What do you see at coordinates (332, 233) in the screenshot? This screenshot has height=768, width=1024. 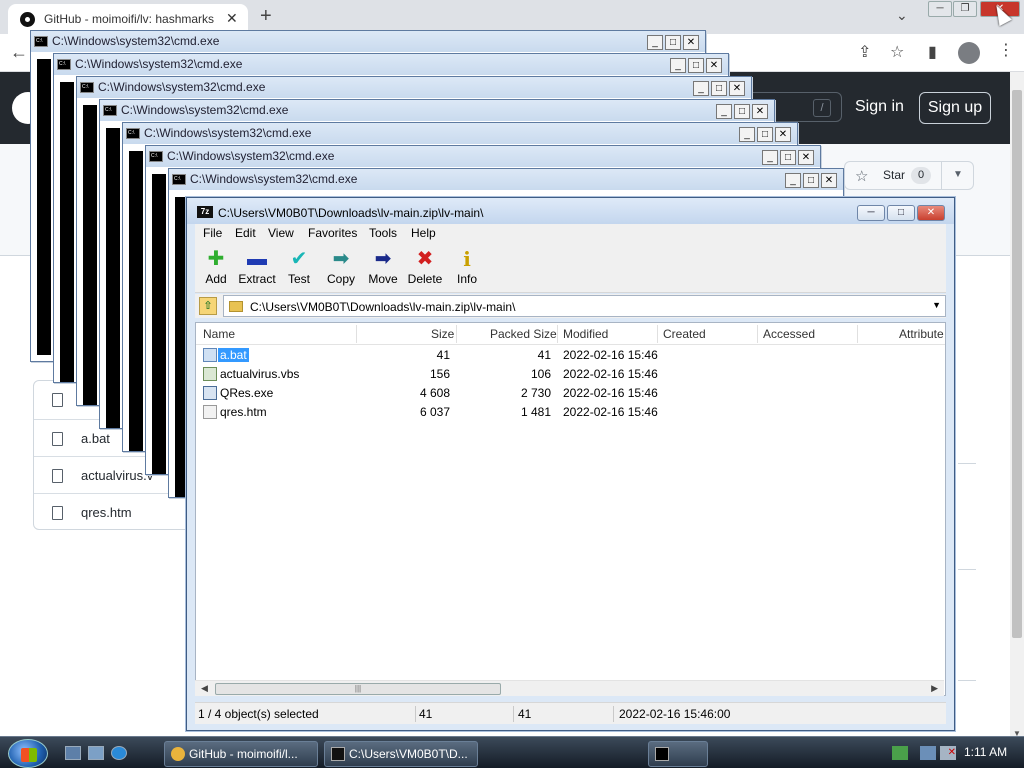 I see `menu-favorites: Favorites` at bounding box center [332, 233].